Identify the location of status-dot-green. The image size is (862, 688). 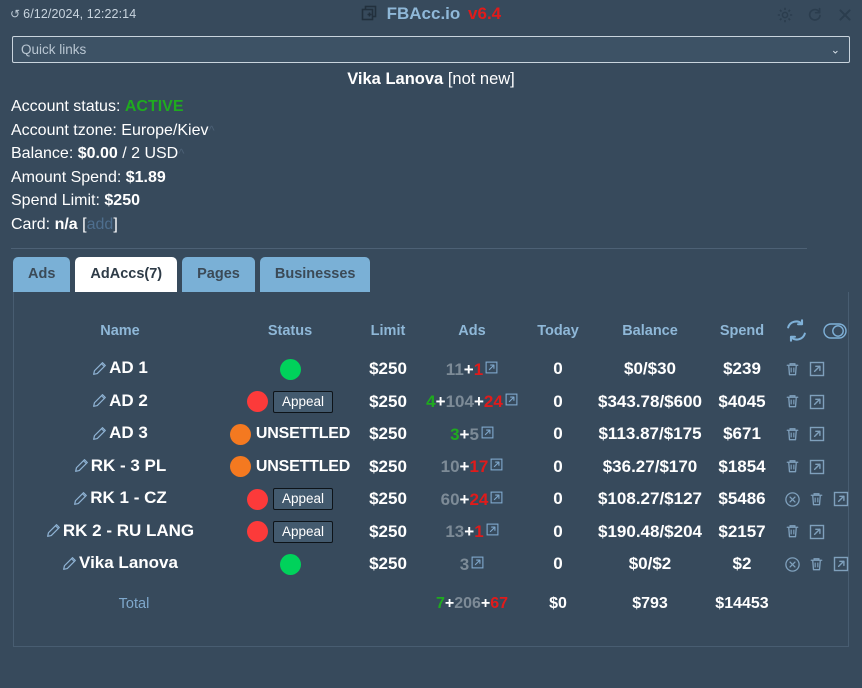
(290, 369).